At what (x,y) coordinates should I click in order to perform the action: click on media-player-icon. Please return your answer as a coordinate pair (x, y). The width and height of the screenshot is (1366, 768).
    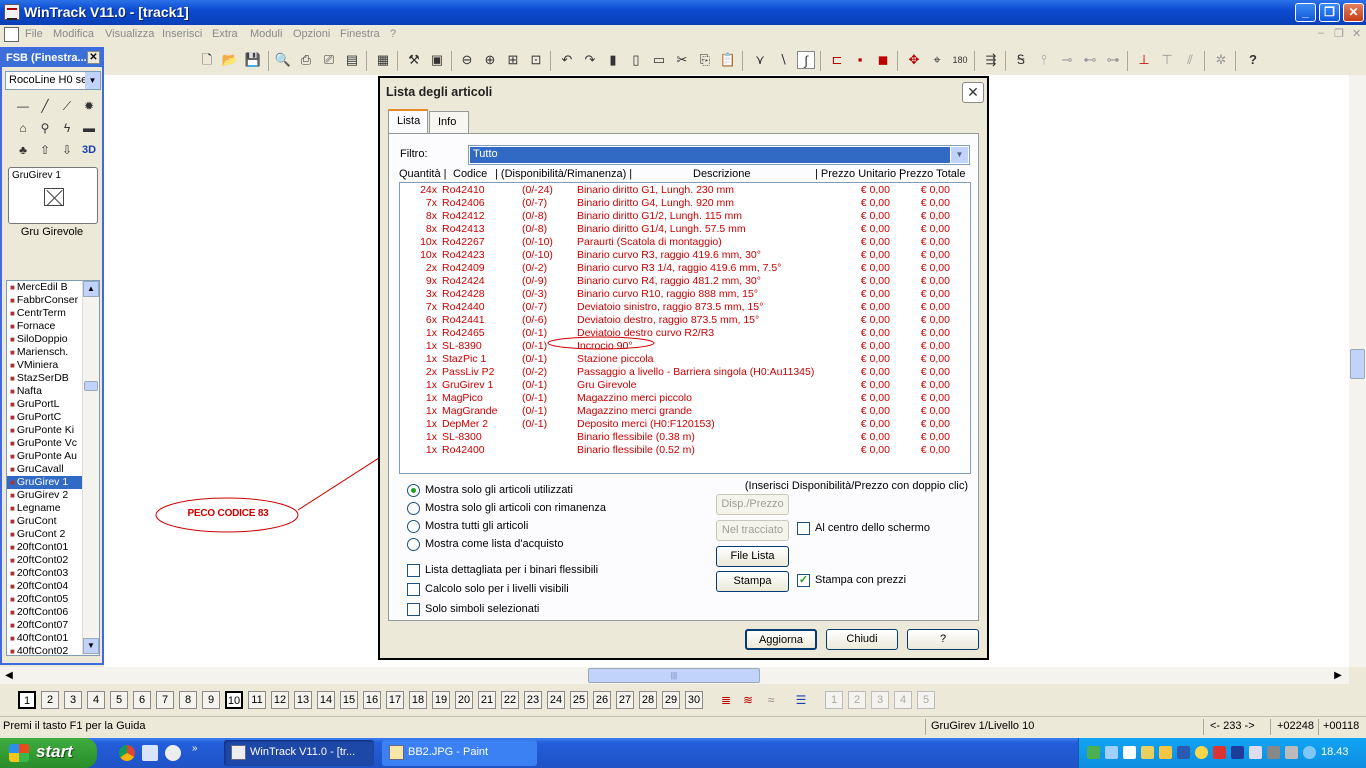
    Looking at the image, I should click on (173, 753).